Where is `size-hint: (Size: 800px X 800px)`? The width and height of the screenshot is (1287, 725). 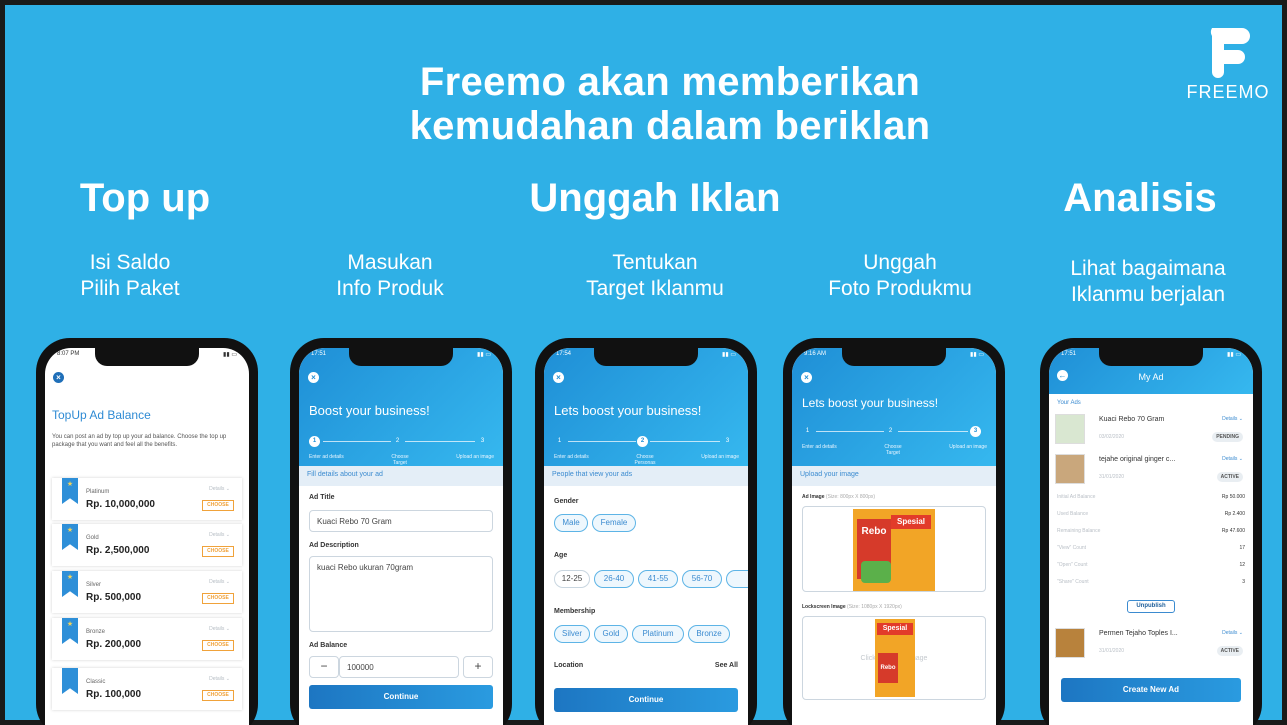 size-hint: (Size: 800px X 800px) is located at coordinates (850, 497).